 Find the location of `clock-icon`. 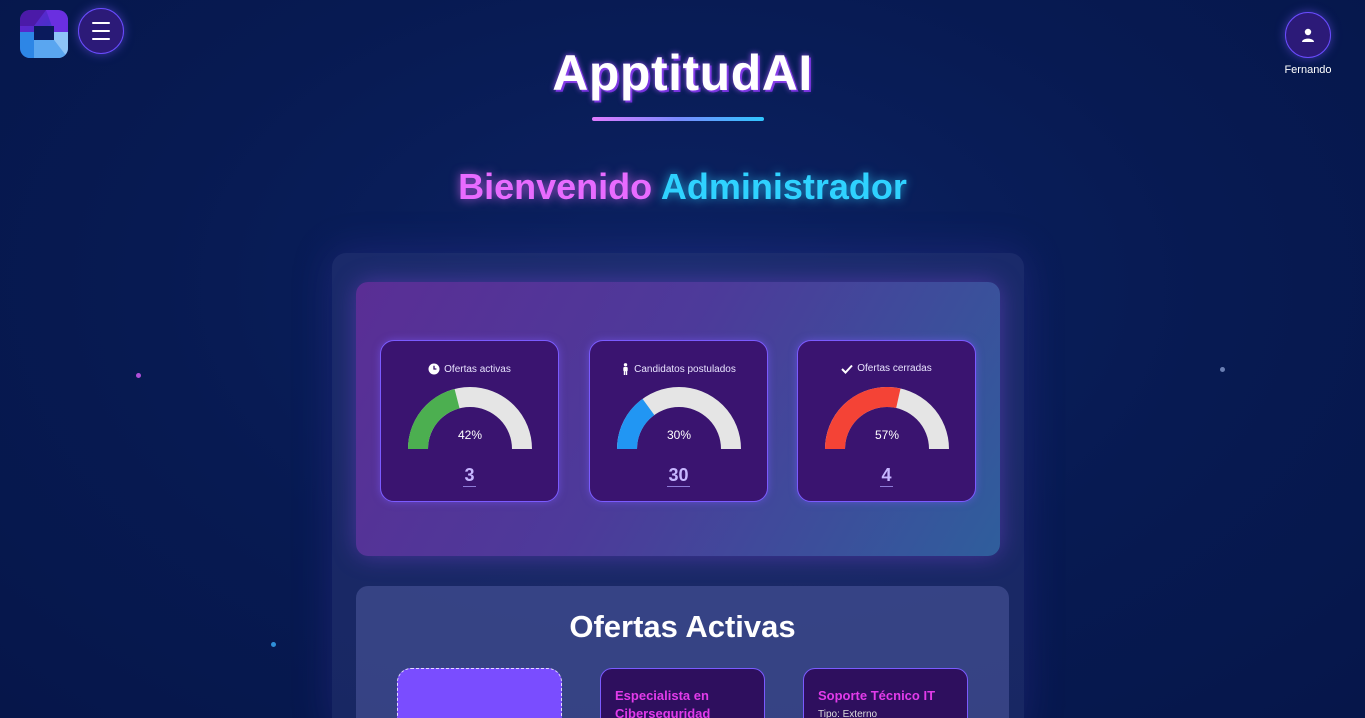

clock-icon is located at coordinates (434, 369).